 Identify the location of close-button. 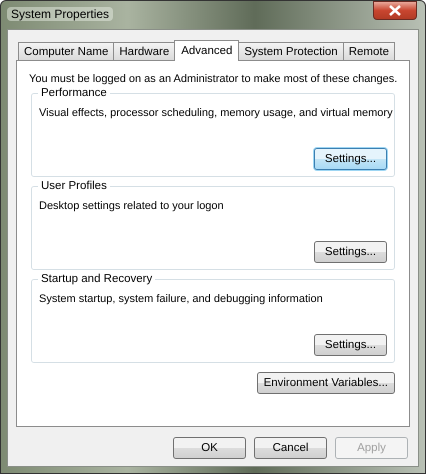
(395, 10).